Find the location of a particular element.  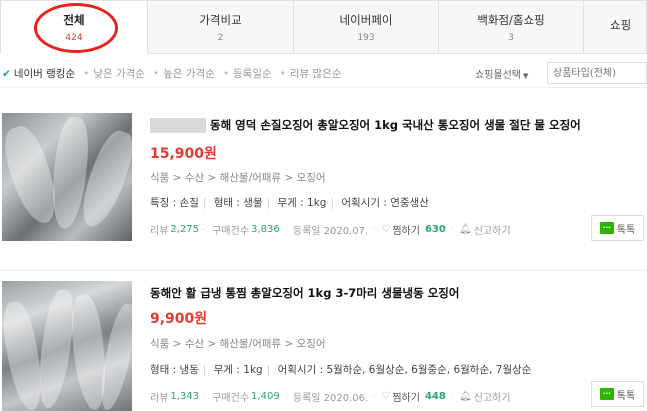

registration-date: 등록일 2020.07. is located at coordinates (330, 231).